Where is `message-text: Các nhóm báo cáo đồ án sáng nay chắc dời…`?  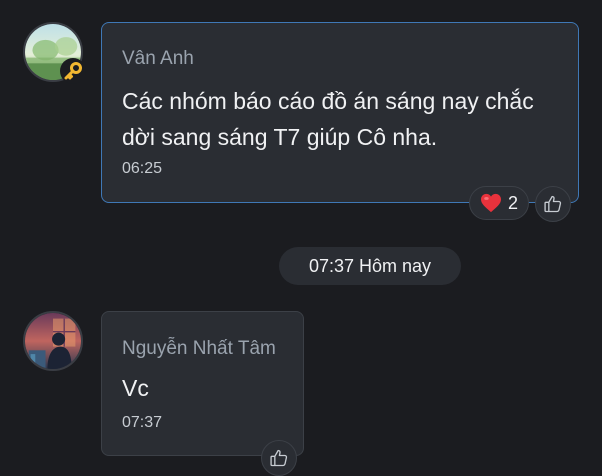
message-text: Các nhóm báo cáo đồ án sáng nay chắc dời… is located at coordinates (328, 119).